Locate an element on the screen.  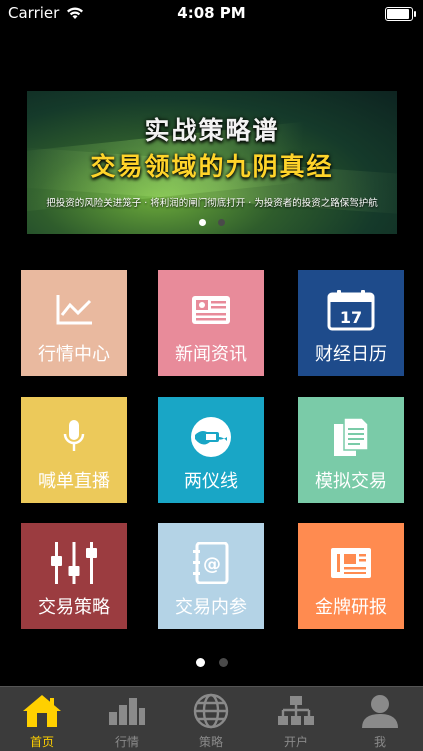
tile-two-lines: 两仪线 is located at coordinates (211, 450).